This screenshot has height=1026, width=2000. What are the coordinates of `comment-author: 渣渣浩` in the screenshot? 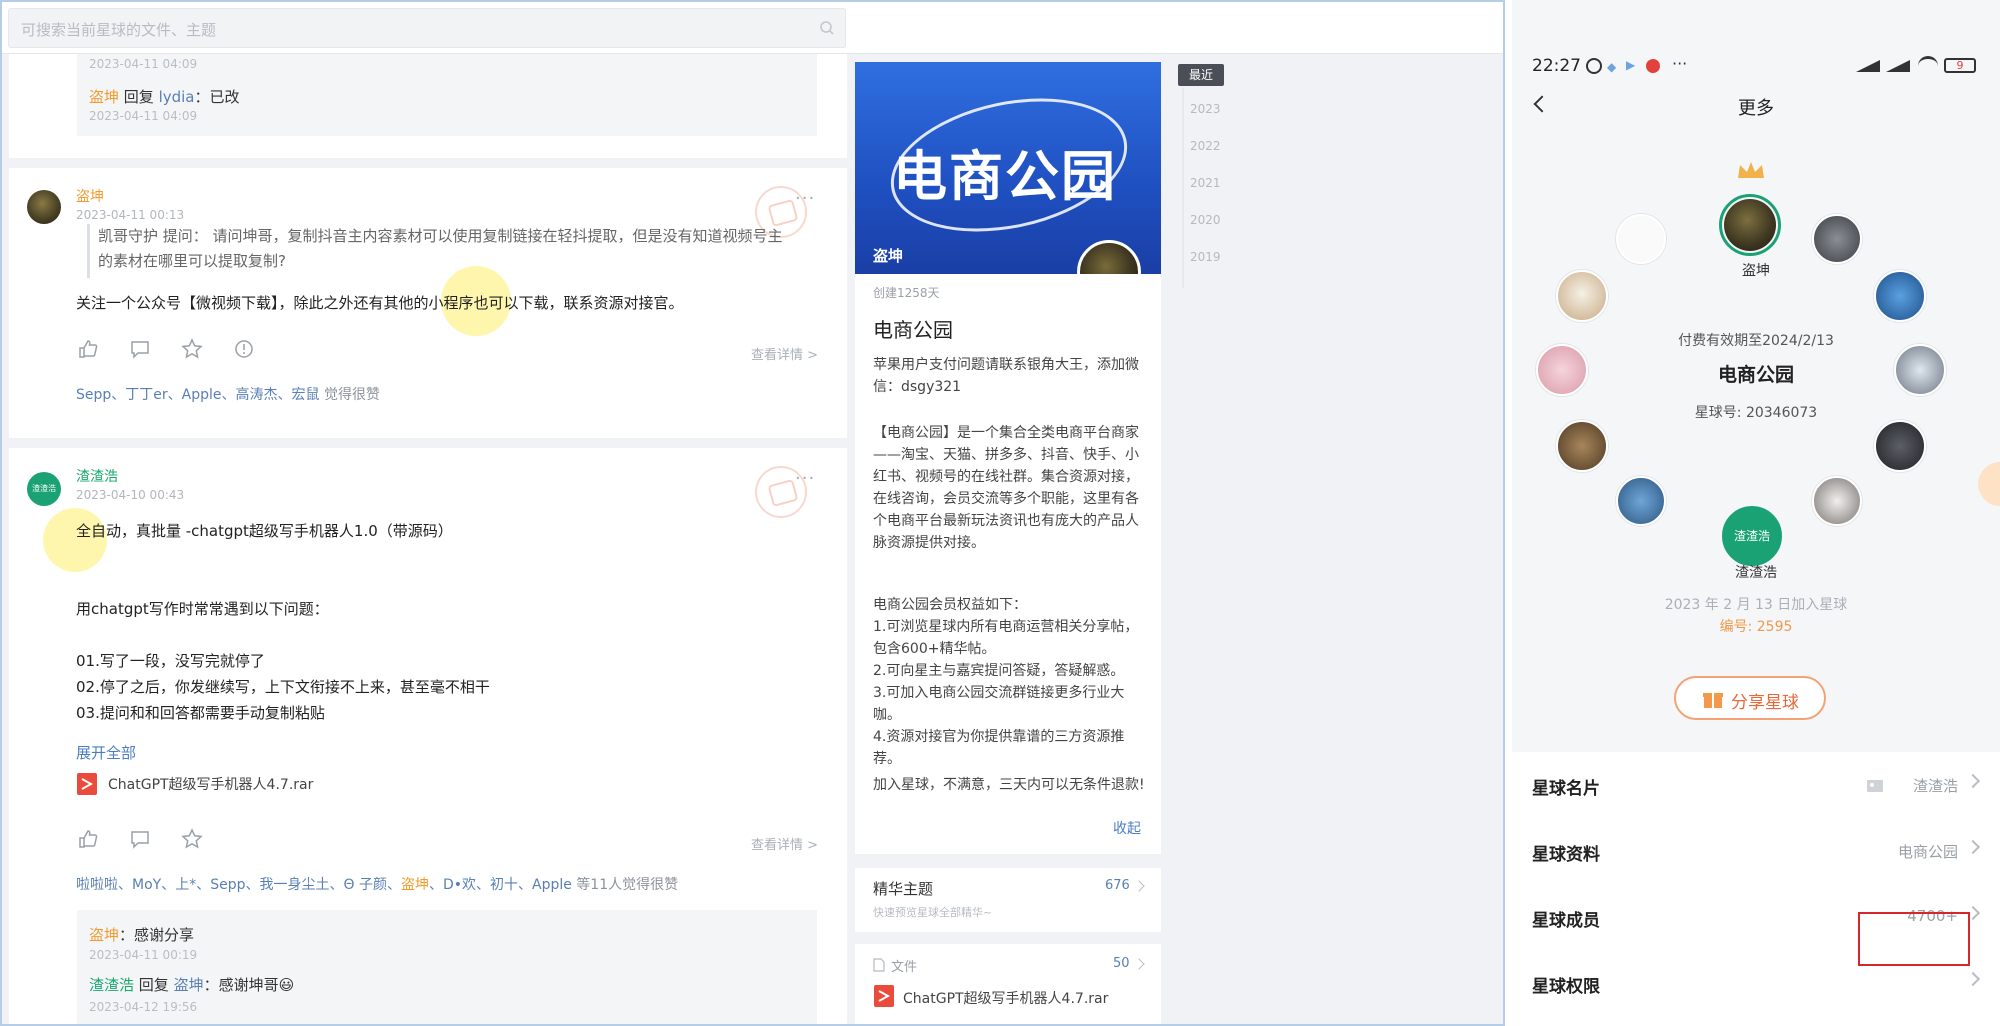 It's located at (111, 985).